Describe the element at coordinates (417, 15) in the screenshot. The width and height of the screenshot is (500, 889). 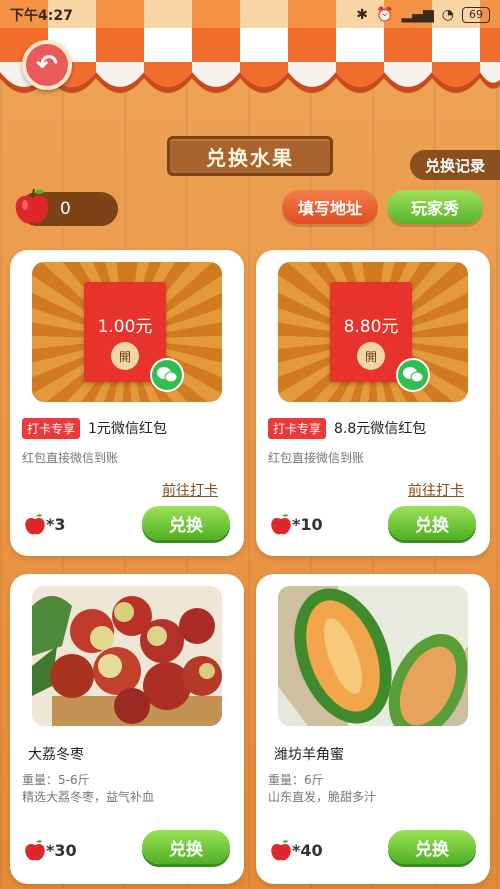
I see `signal-icon: ▂▄▆` at that location.